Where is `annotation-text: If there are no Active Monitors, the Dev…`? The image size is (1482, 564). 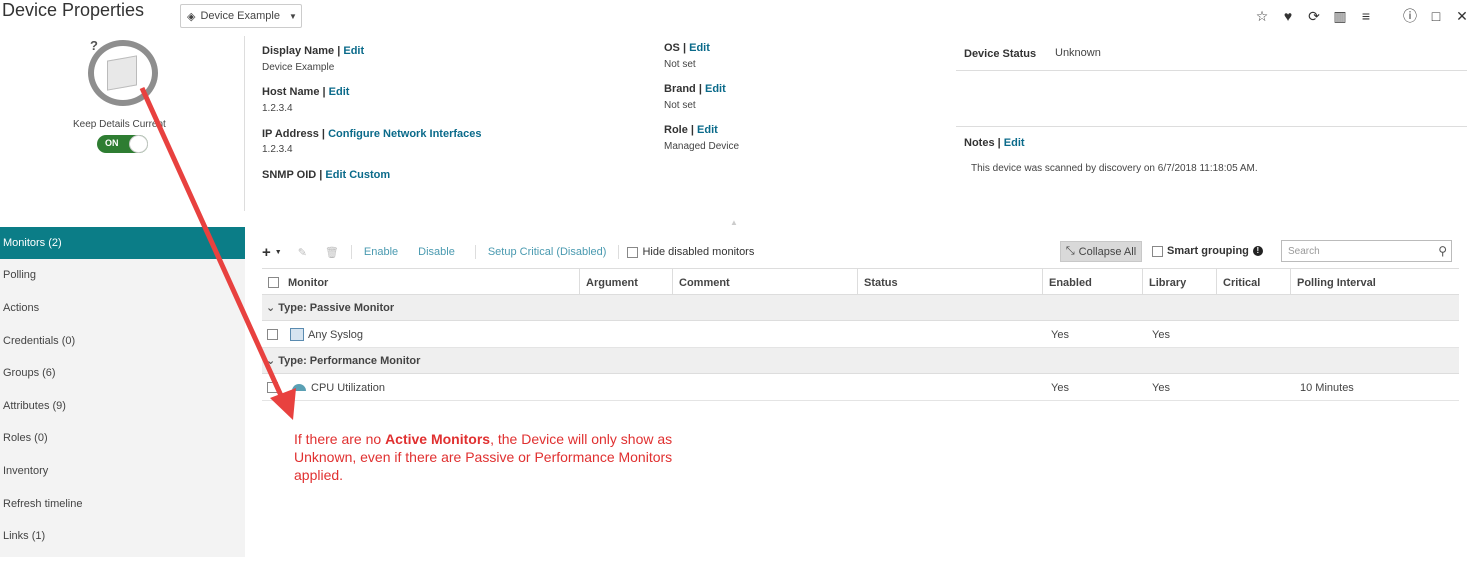 annotation-text: If there are no Active Monitors, the Dev… is located at coordinates (483, 457).